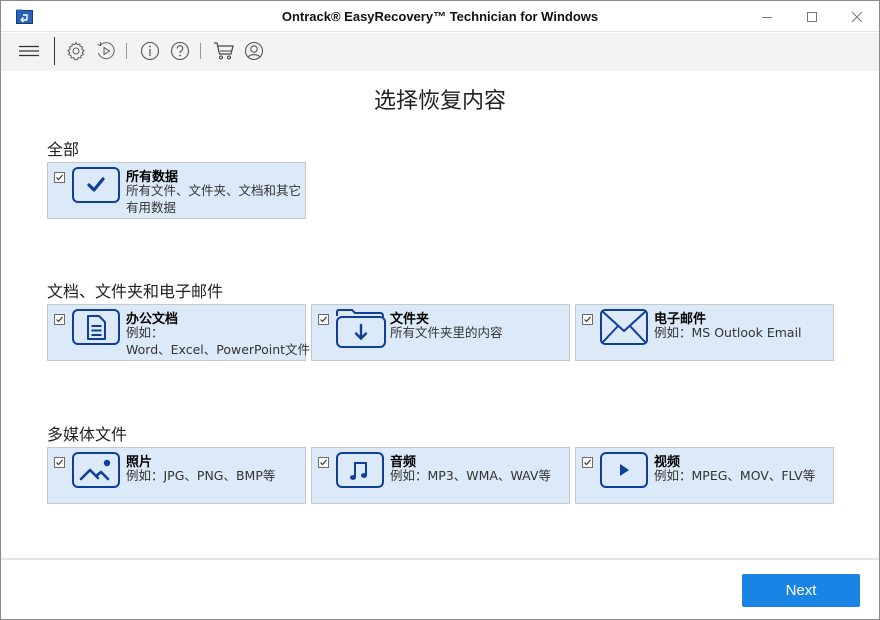 The image size is (880, 620). Describe the element at coordinates (218, 349) in the screenshot. I see `card-description-line: Word、Excel、PowerPoint文件` at that location.